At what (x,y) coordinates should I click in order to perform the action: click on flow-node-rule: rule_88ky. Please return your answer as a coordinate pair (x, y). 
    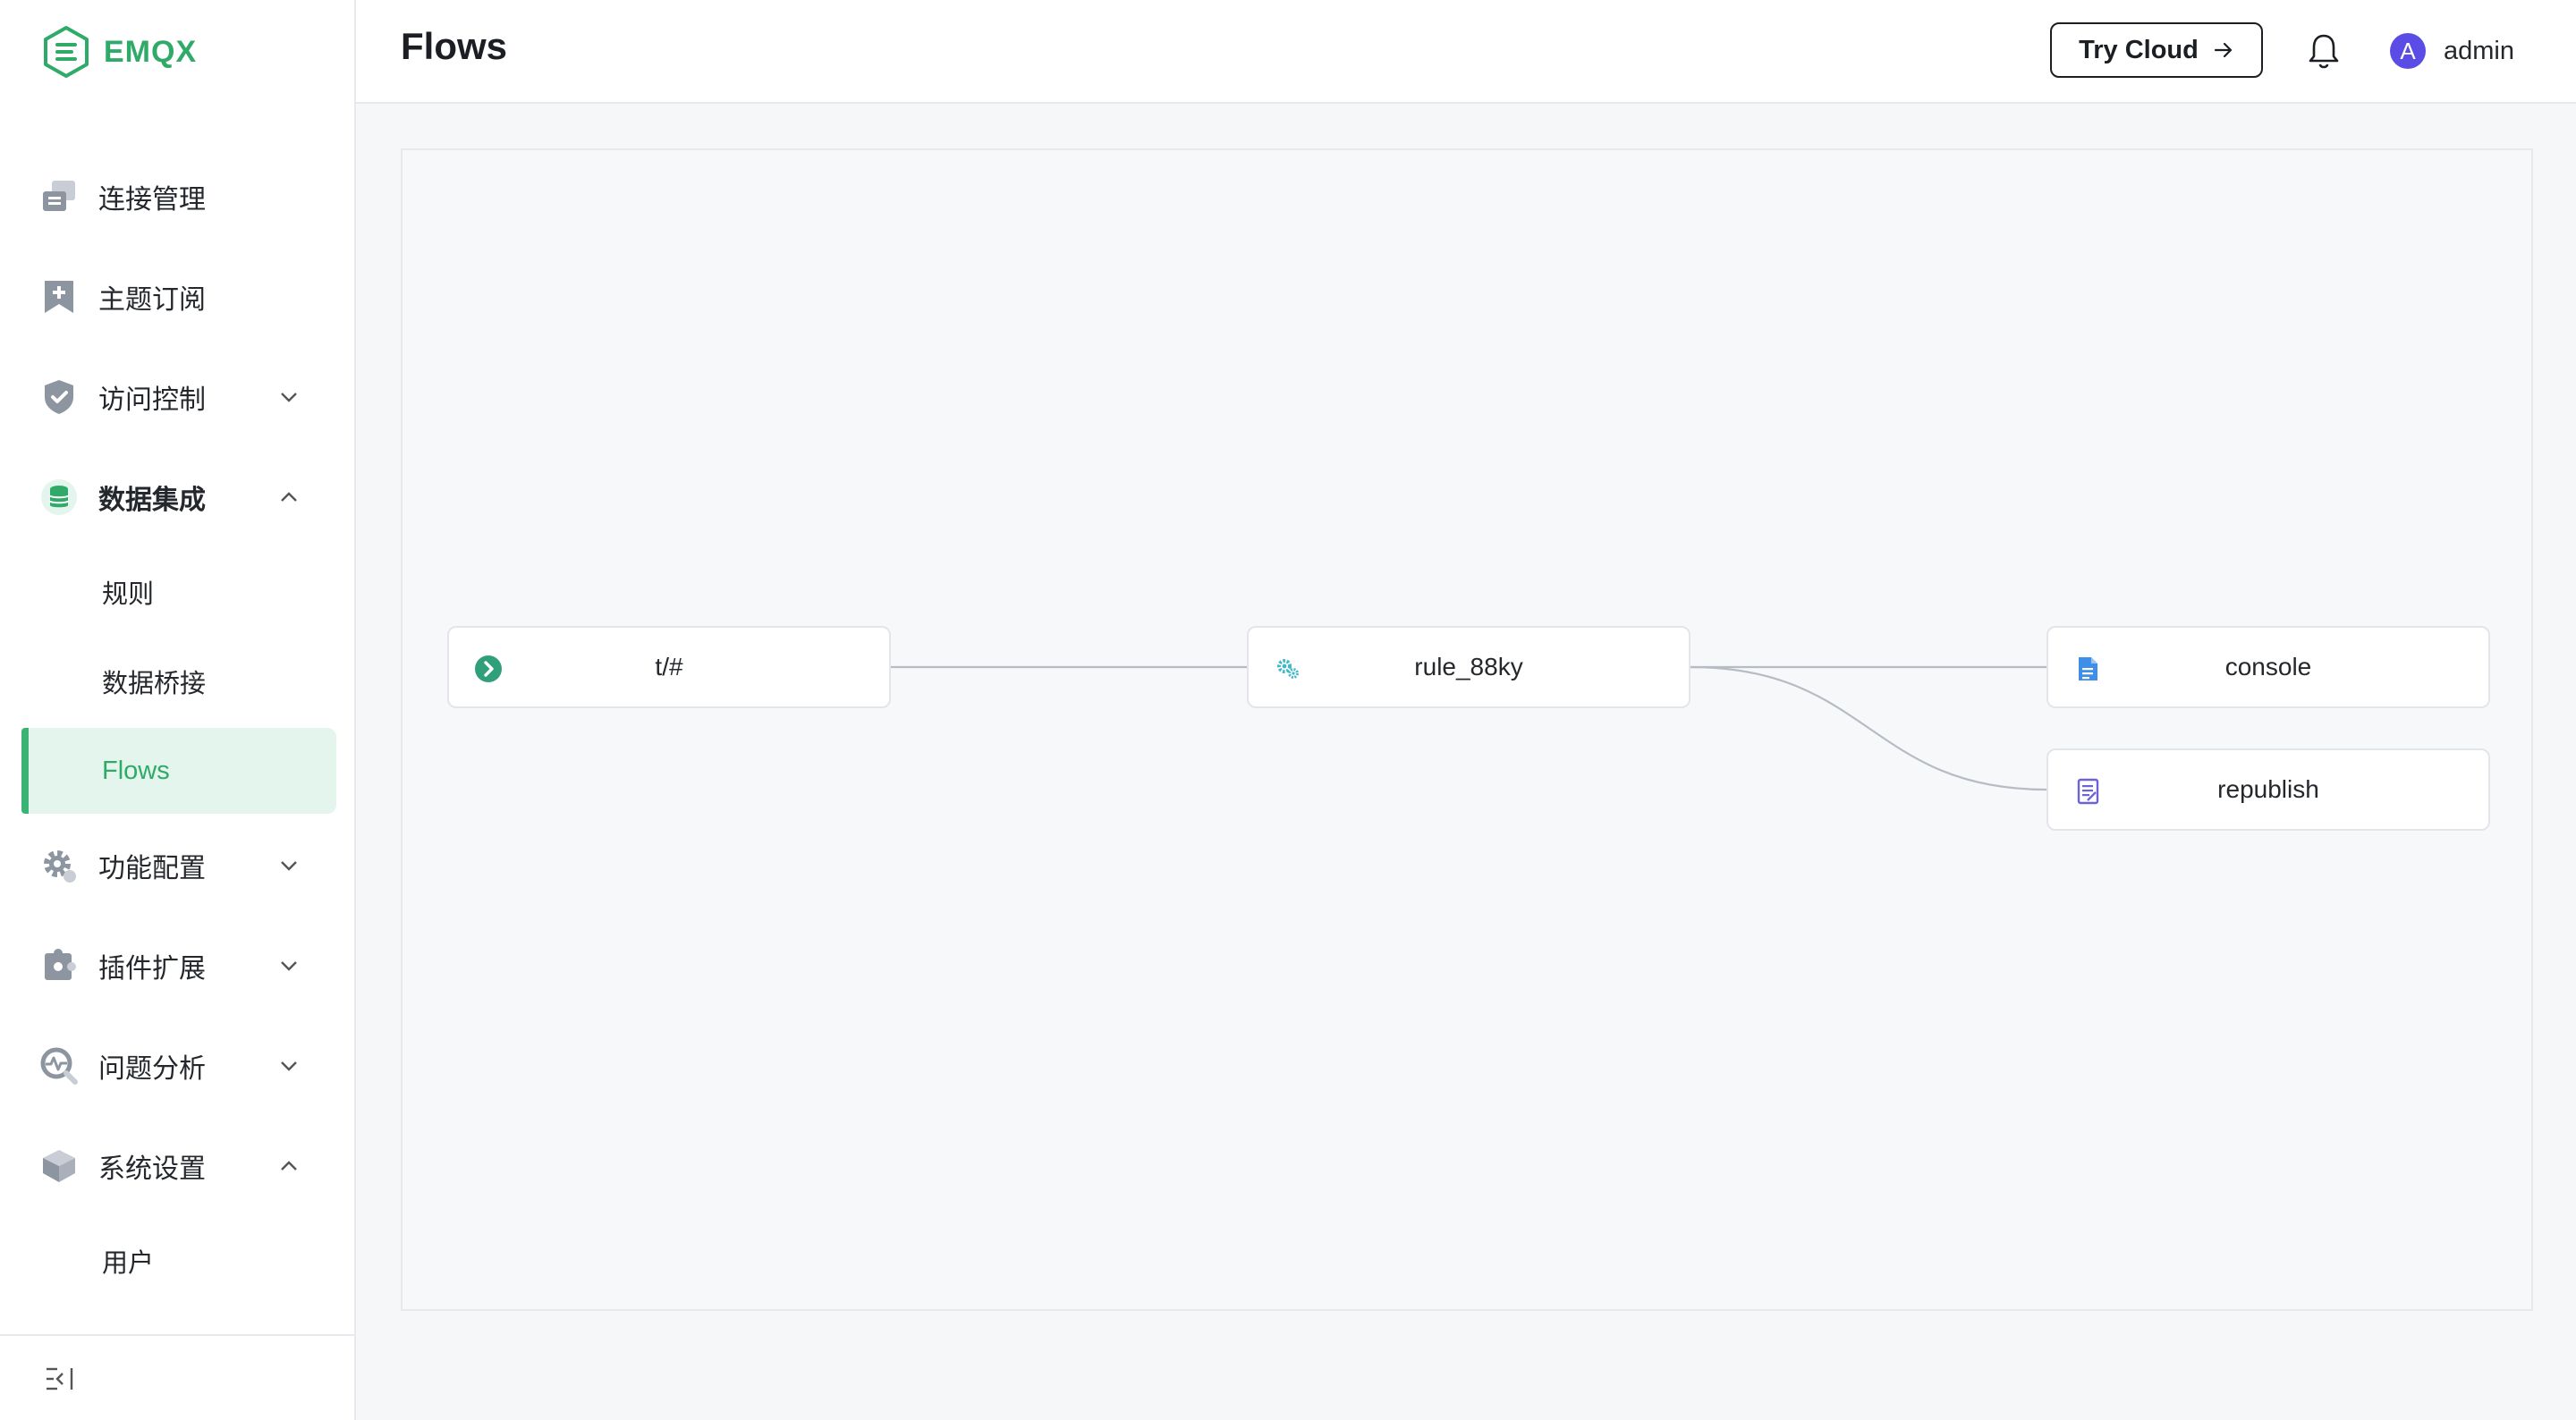
    Looking at the image, I should click on (1468, 667).